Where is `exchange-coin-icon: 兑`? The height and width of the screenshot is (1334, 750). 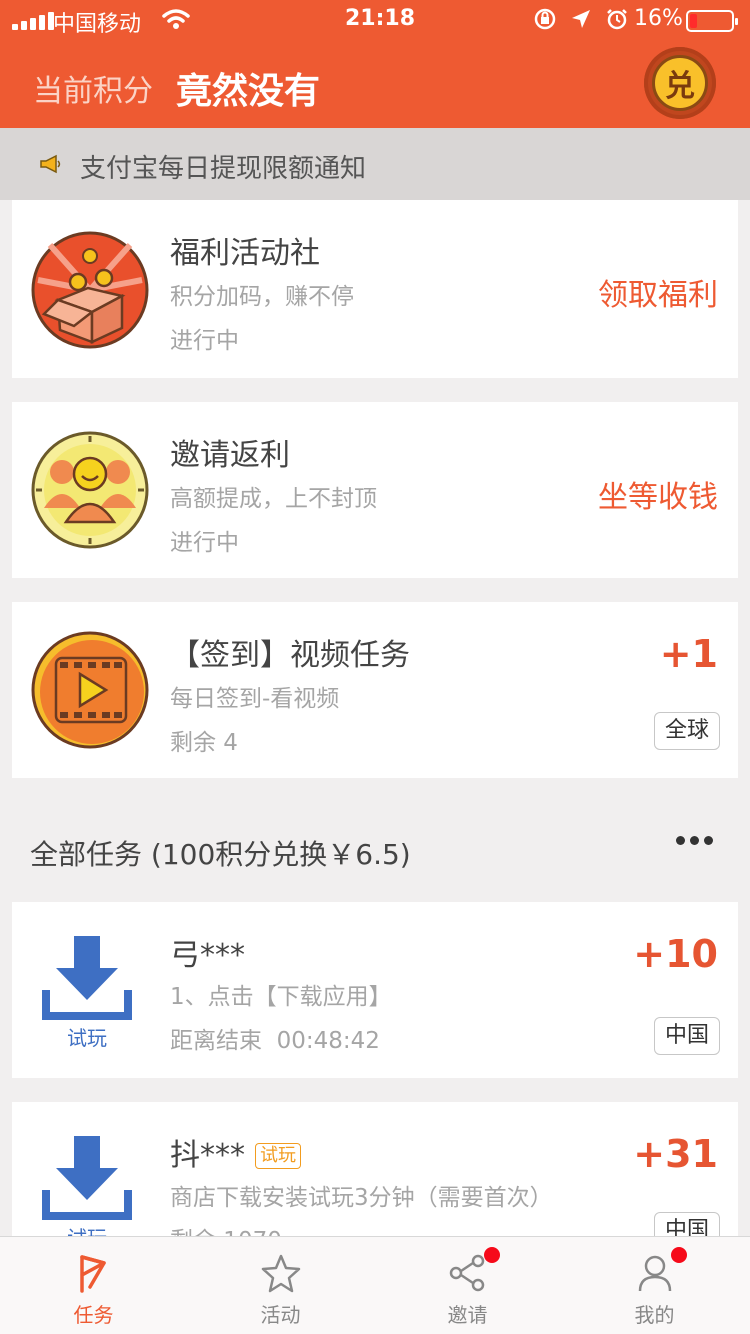 exchange-coin-icon: 兑 is located at coordinates (680, 83).